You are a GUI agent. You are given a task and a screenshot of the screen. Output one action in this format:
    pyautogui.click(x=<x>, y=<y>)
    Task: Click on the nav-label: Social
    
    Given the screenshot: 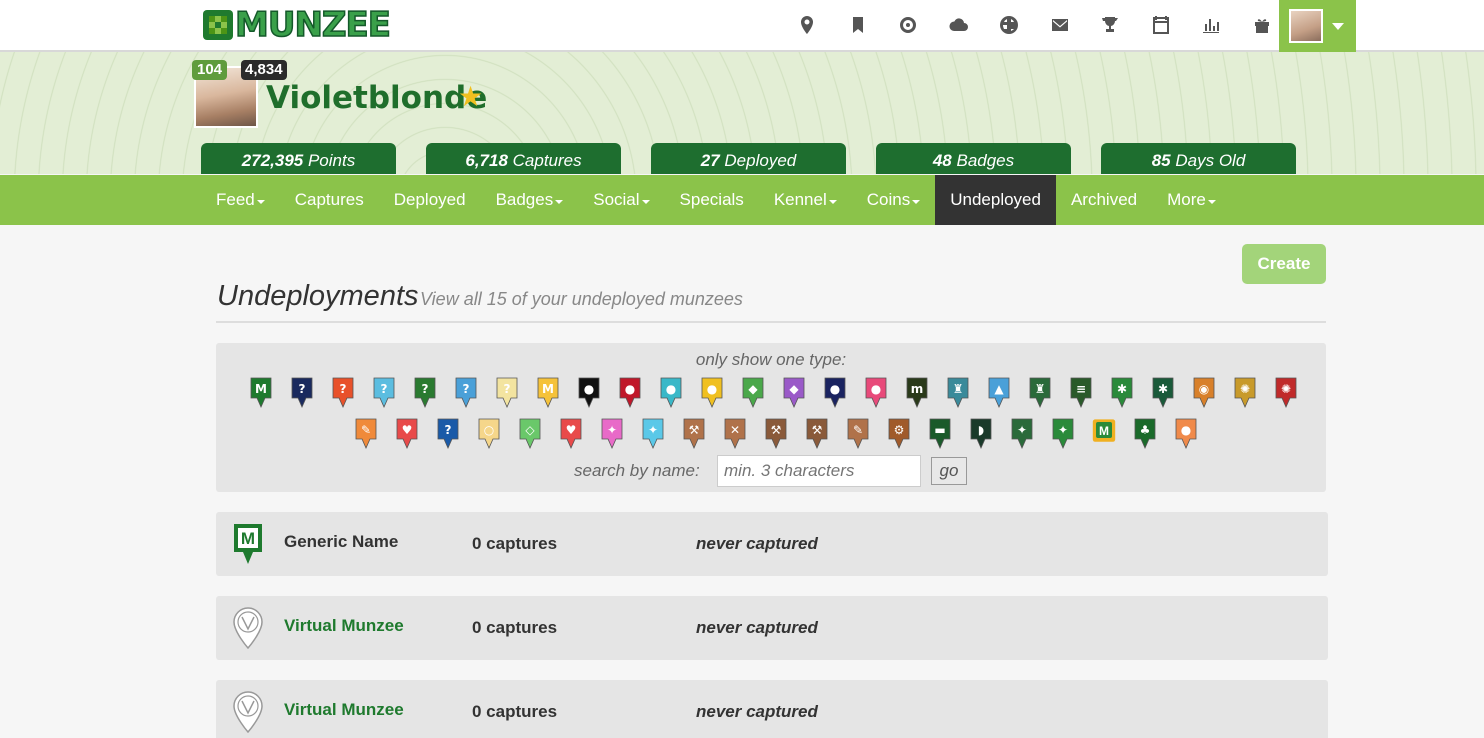 What is the action you would take?
    pyautogui.click(x=616, y=199)
    